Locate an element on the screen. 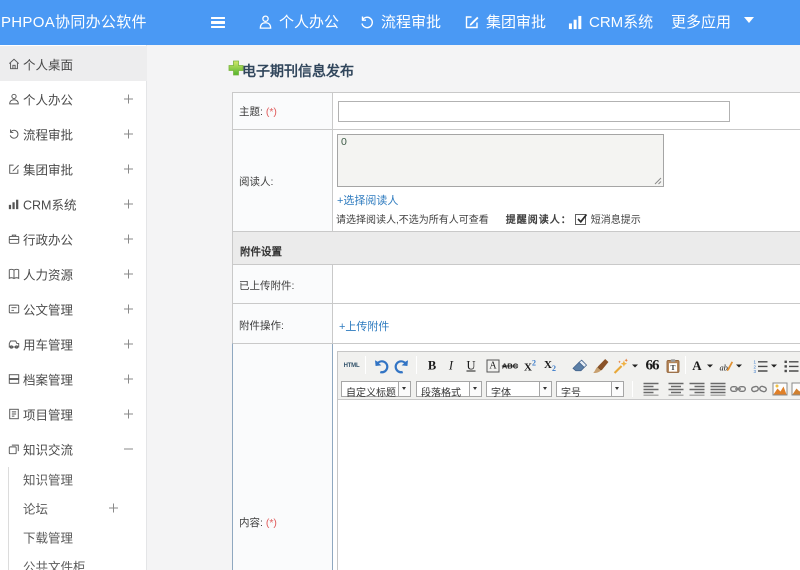  svg-text: ab is located at coordinates (723, 367).